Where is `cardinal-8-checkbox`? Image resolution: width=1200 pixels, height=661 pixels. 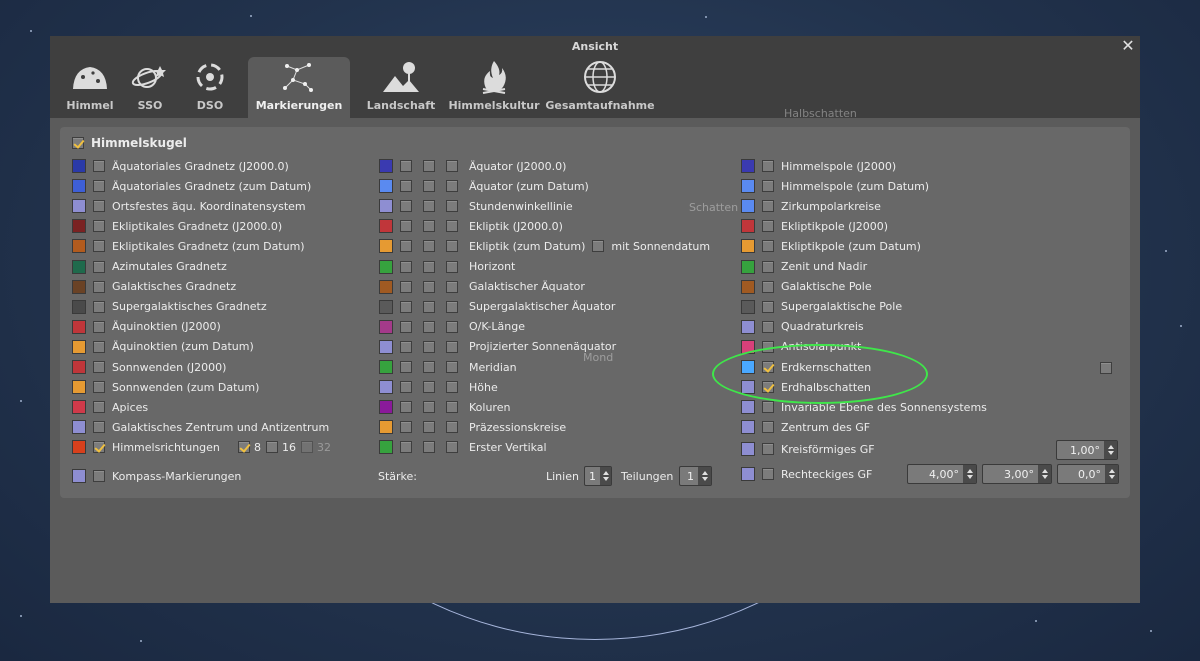
cardinal-8-checkbox is located at coordinates (244, 447).